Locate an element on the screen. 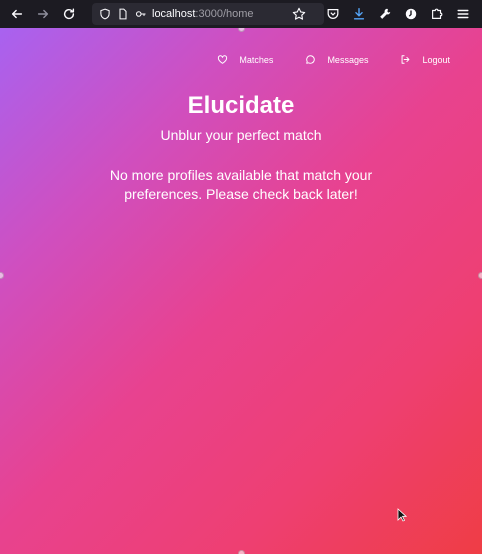 Image resolution: width=482 pixels, height=554 pixels. reload-icon is located at coordinates (69, 14).